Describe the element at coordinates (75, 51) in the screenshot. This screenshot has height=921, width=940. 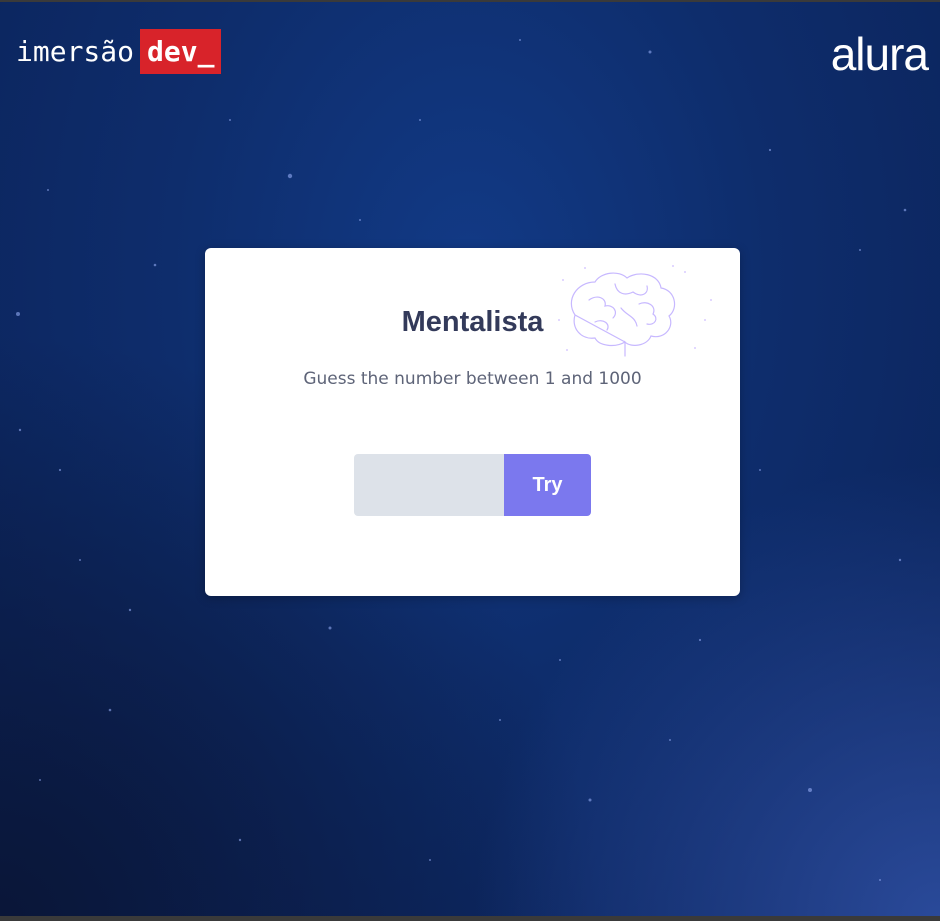
I see `brand-word: imersão` at that location.